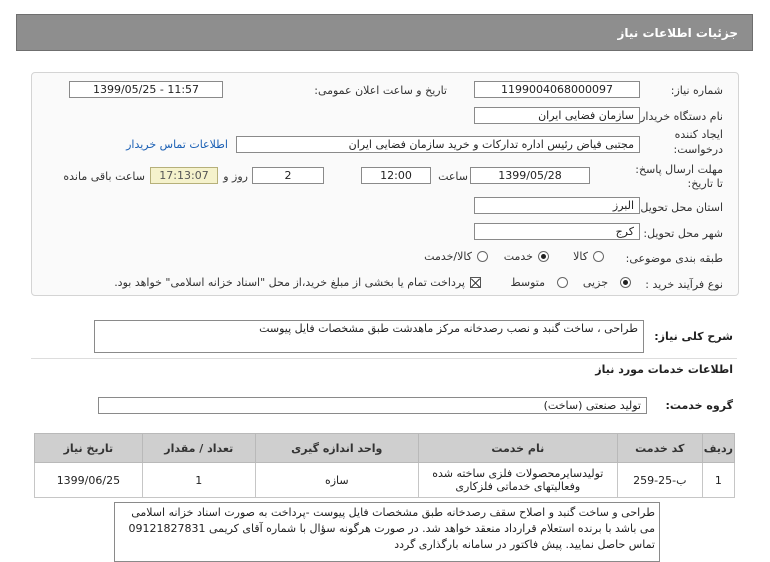 The image size is (770, 562). I want to click on process-option-medium: متوسط, so click(527, 282).